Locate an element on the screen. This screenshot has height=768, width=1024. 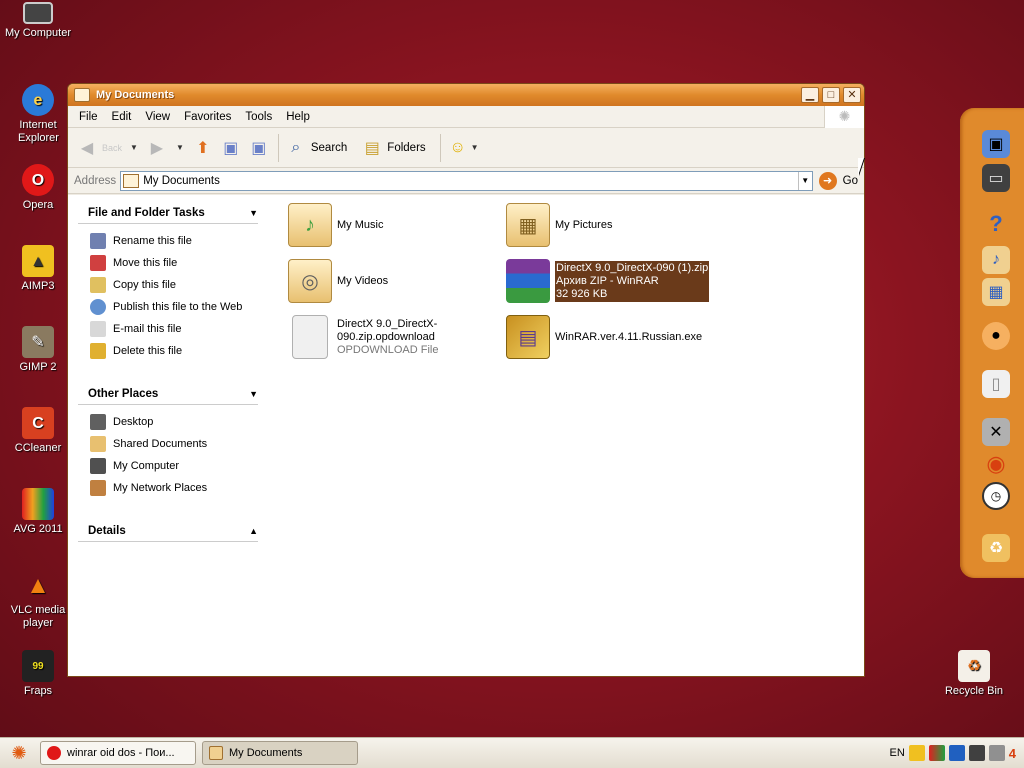
file-item: ◎ My Videos is located at coordinates (338, 281).